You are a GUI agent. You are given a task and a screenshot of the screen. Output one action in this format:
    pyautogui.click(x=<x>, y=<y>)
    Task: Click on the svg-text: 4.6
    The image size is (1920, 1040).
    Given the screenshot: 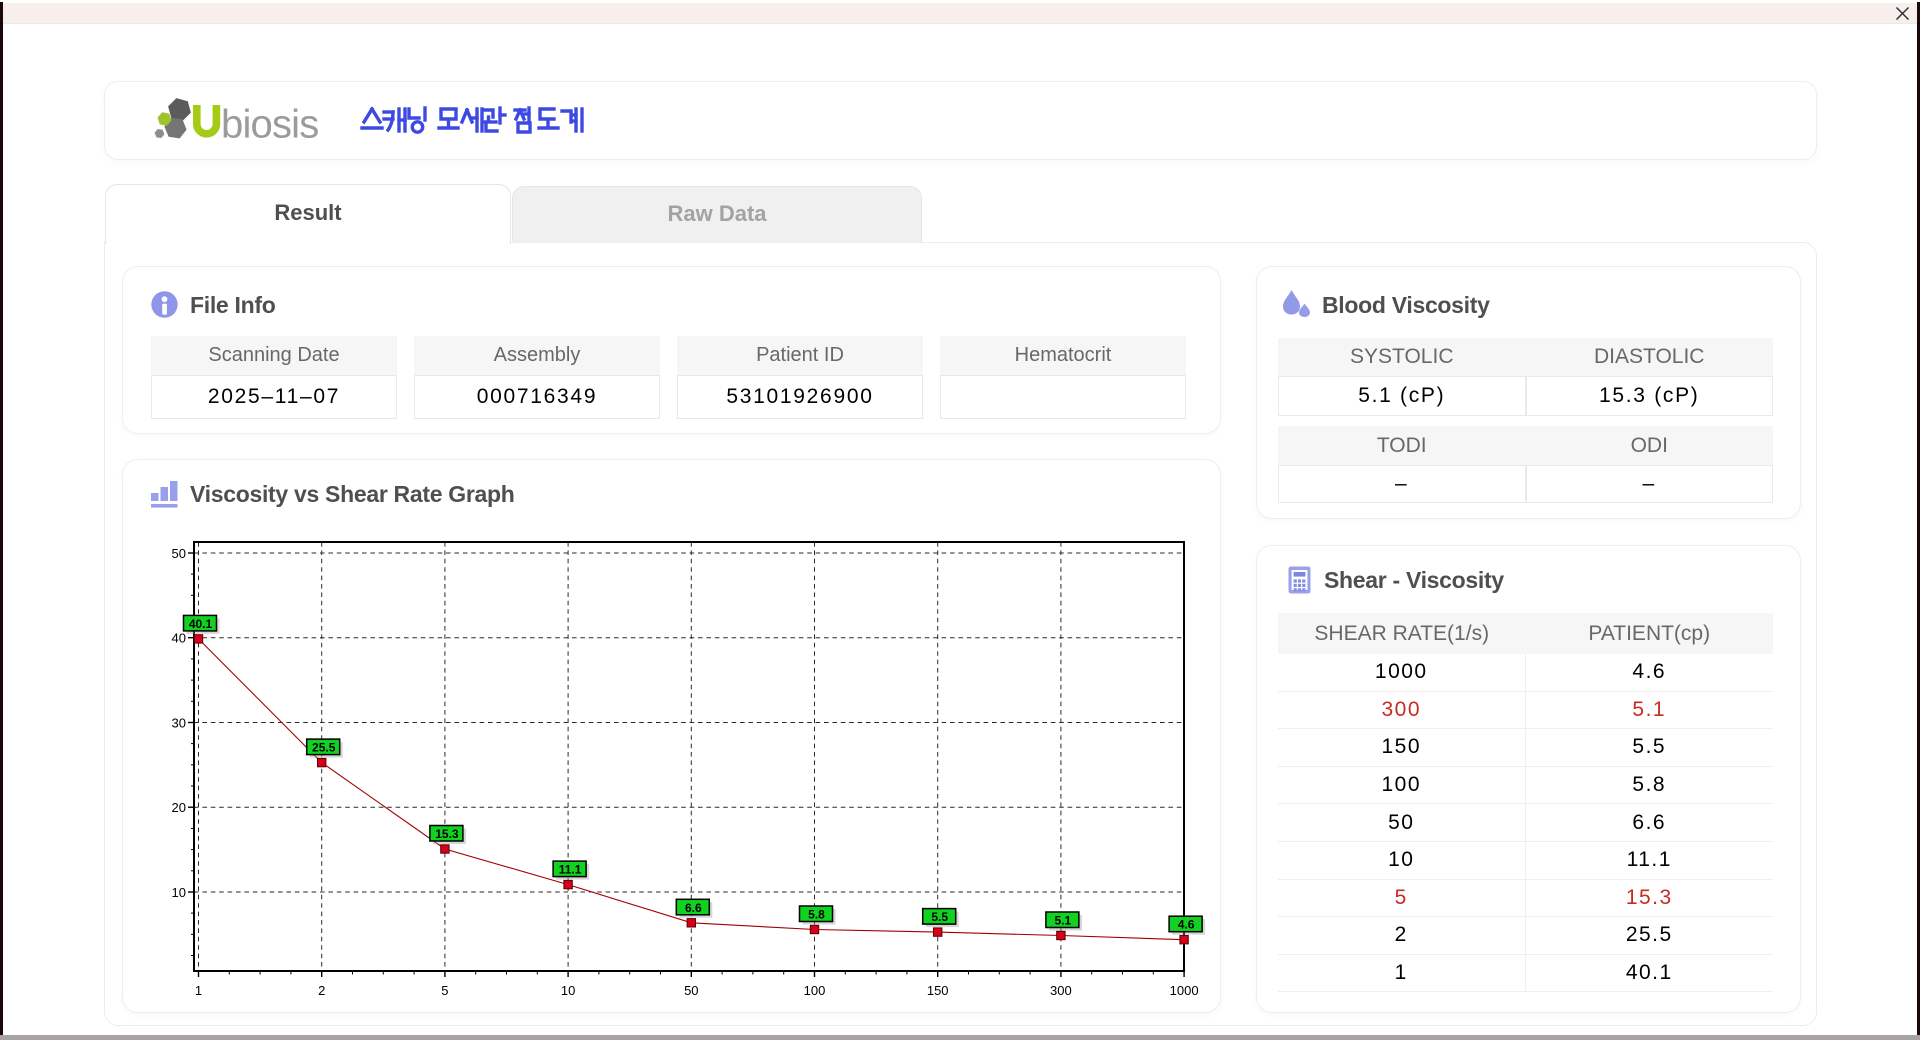 What is the action you would take?
    pyautogui.click(x=1186, y=925)
    